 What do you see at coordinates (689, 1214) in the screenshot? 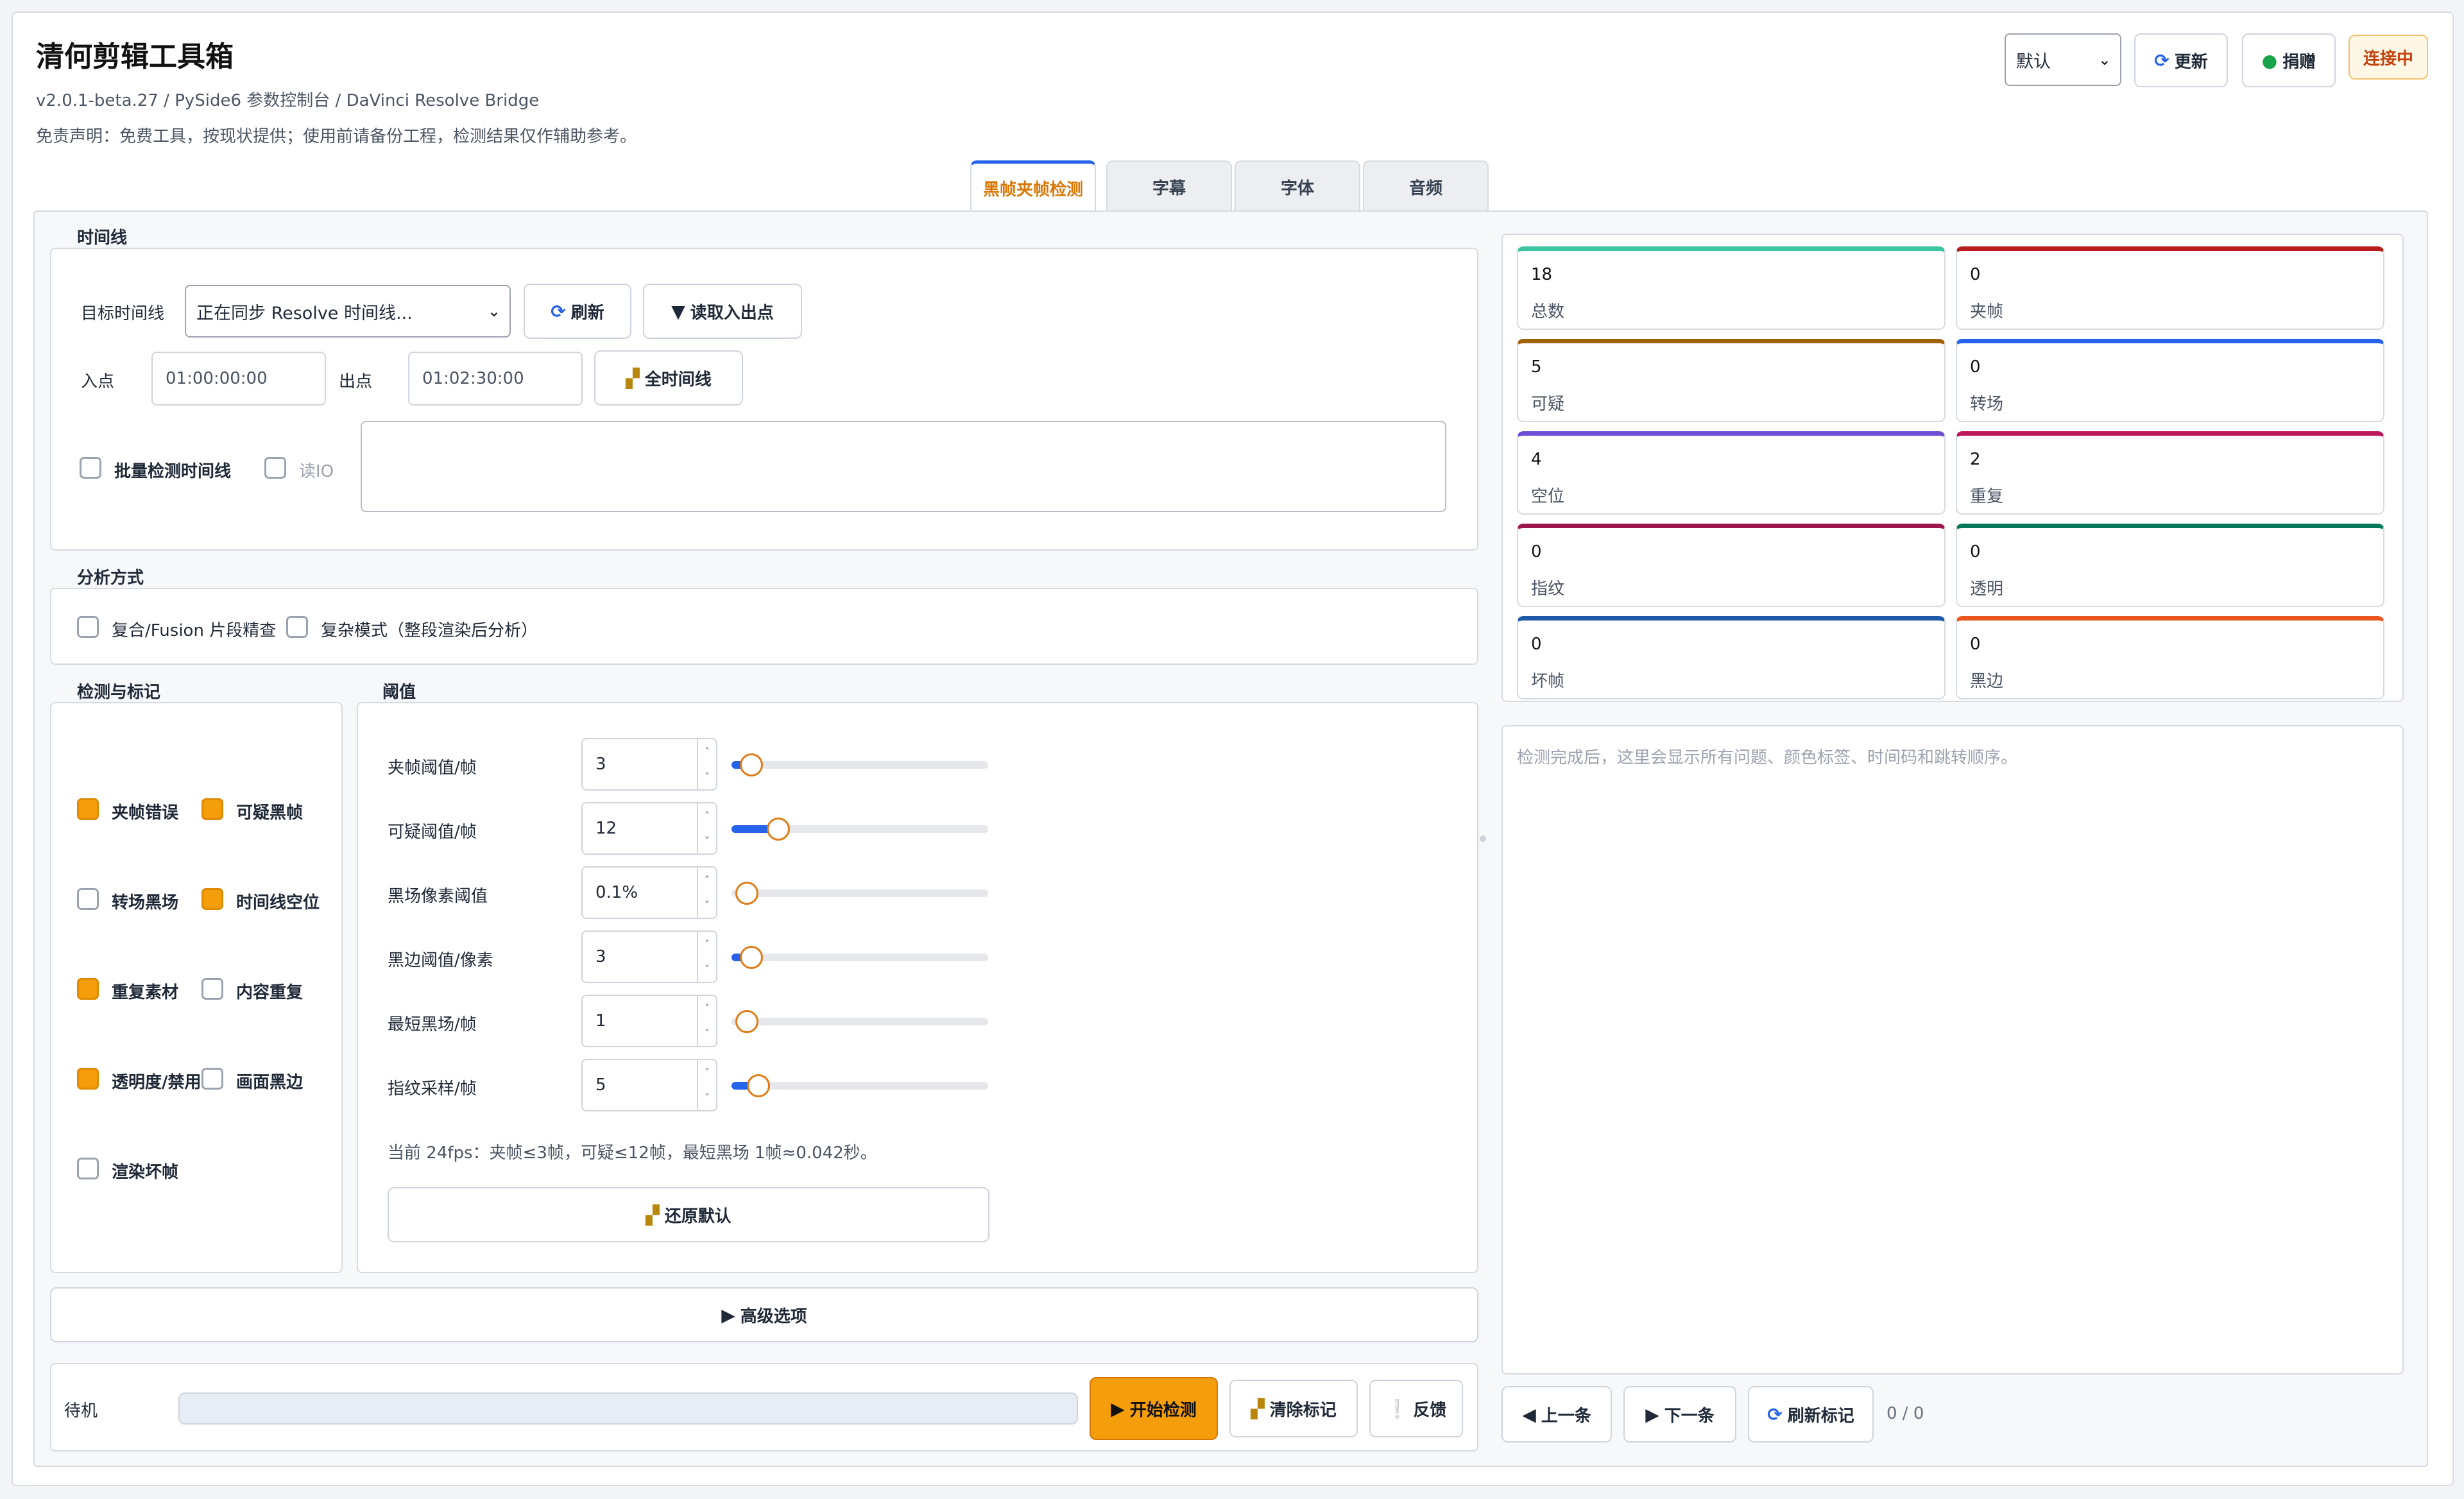
I see `reset-defaults-button: ▞ 还原默认` at bounding box center [689, 1214].